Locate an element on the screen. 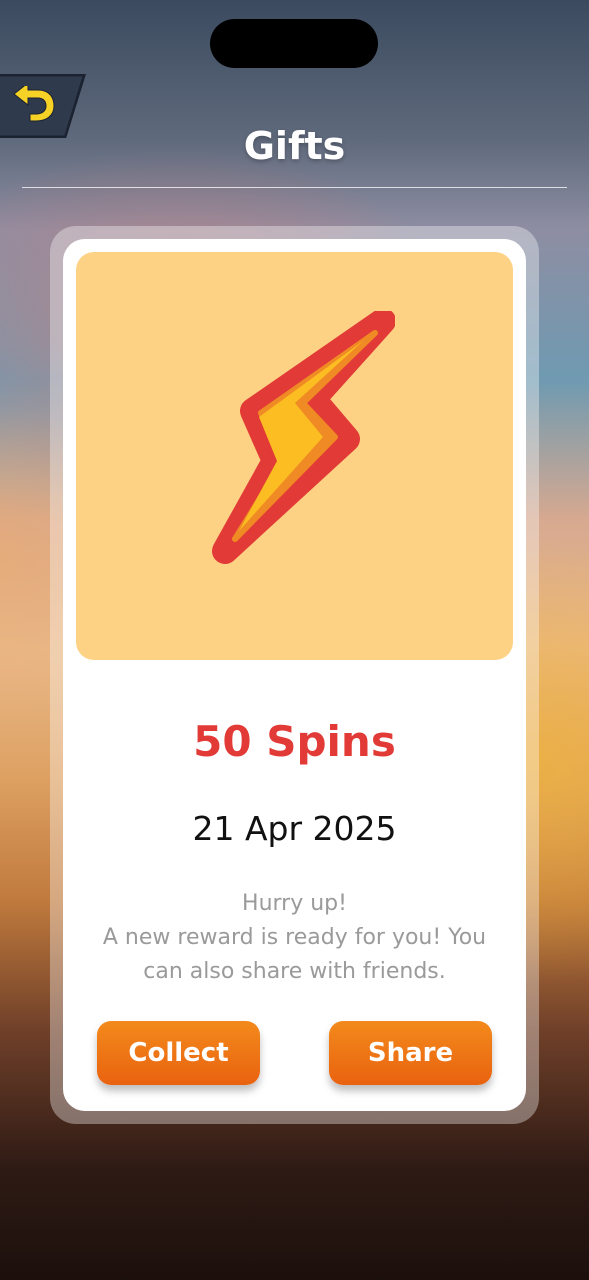 Image resolution: width=589 pixels, height=1280 pixels. page-title: Gifts is located at coordinates (294, 146).